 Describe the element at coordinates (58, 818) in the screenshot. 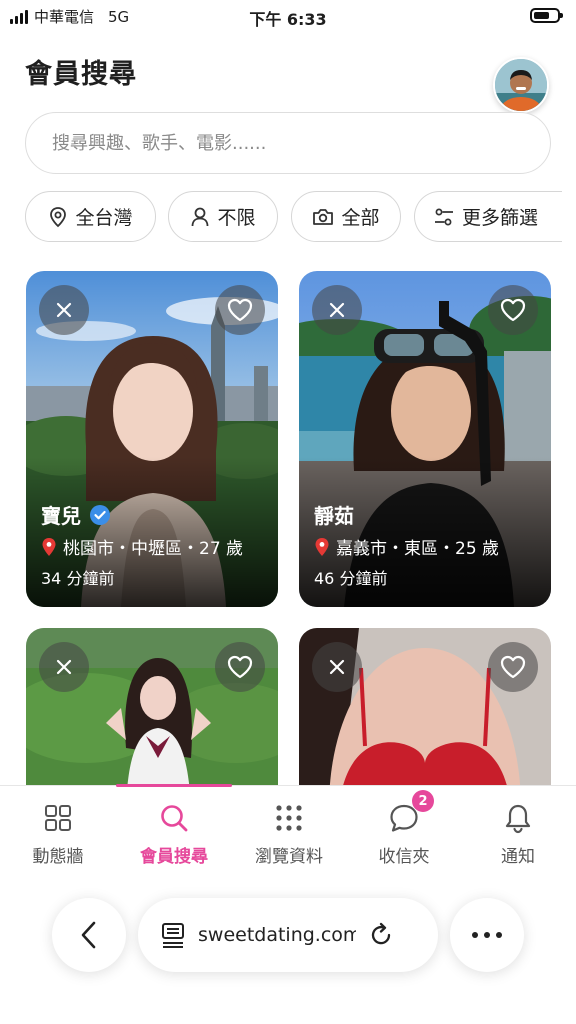

I see `grid-icon` at that location.